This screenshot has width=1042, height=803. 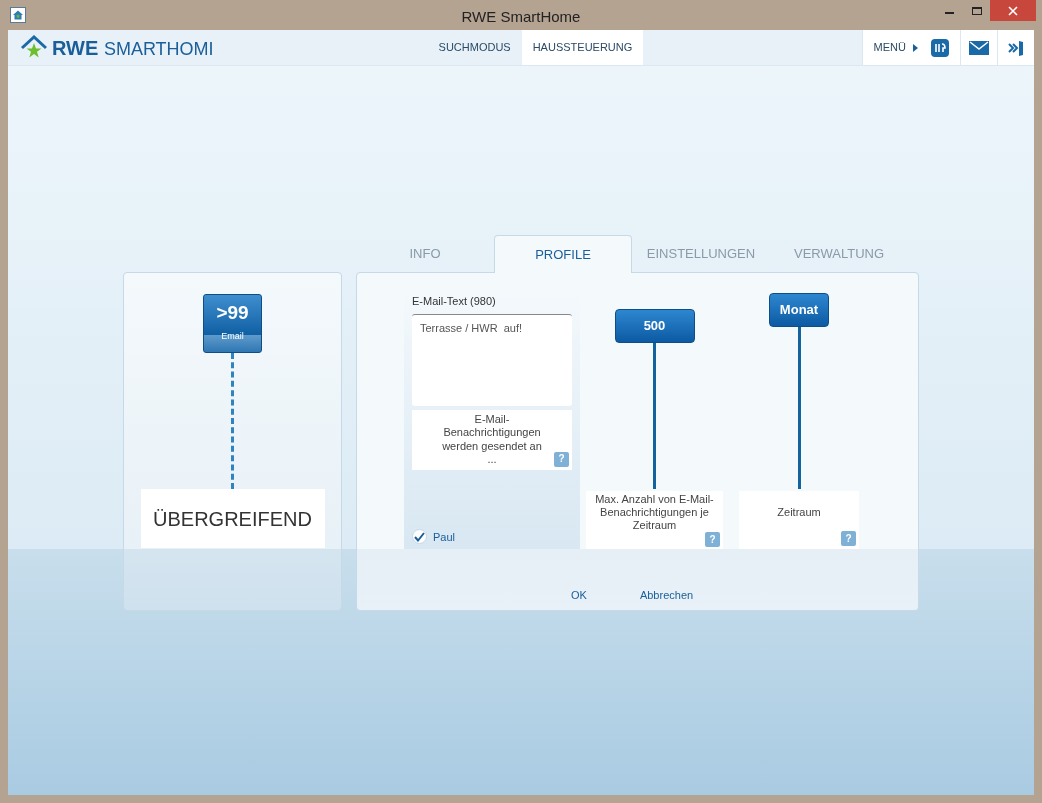 What do you see at coordinates (521, 17) in the screenshot?
I see `window-title: RWE SmartHome` at bounding box center [521, 17].